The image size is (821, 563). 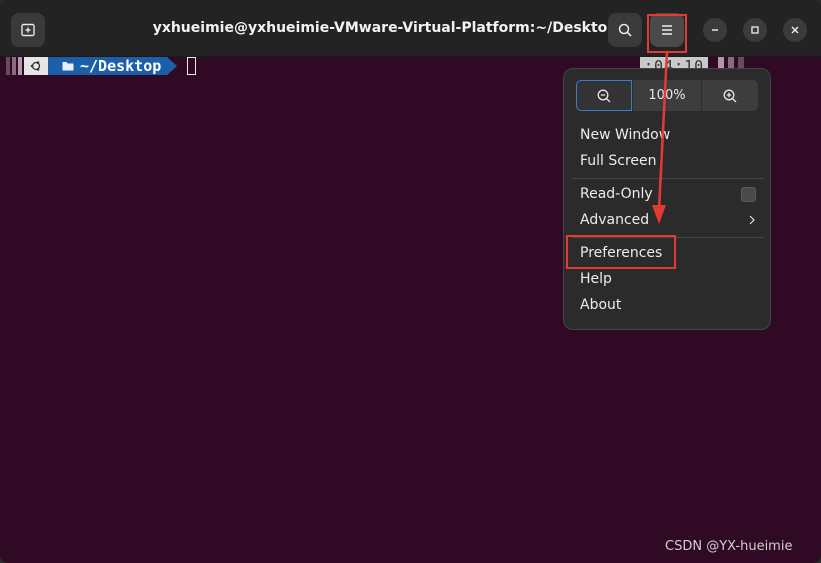 What do you see at coordinates (729, 546) in the screenshot?
I see `watermark: CSDN @YX-hueimie` at bounding box center [729, 546].